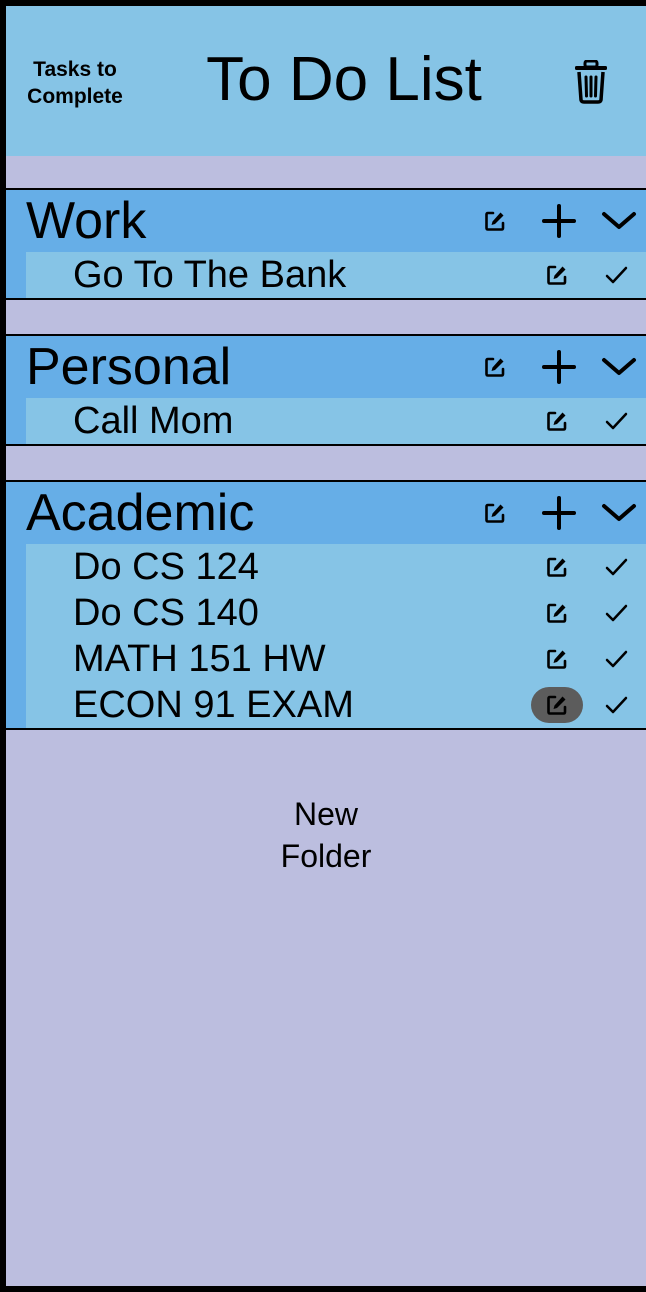  What do you see at coordinates (213, 705) in the screenshot?
I see `task-label: ECON 91 EXAM` at bounding box center [213, 705].